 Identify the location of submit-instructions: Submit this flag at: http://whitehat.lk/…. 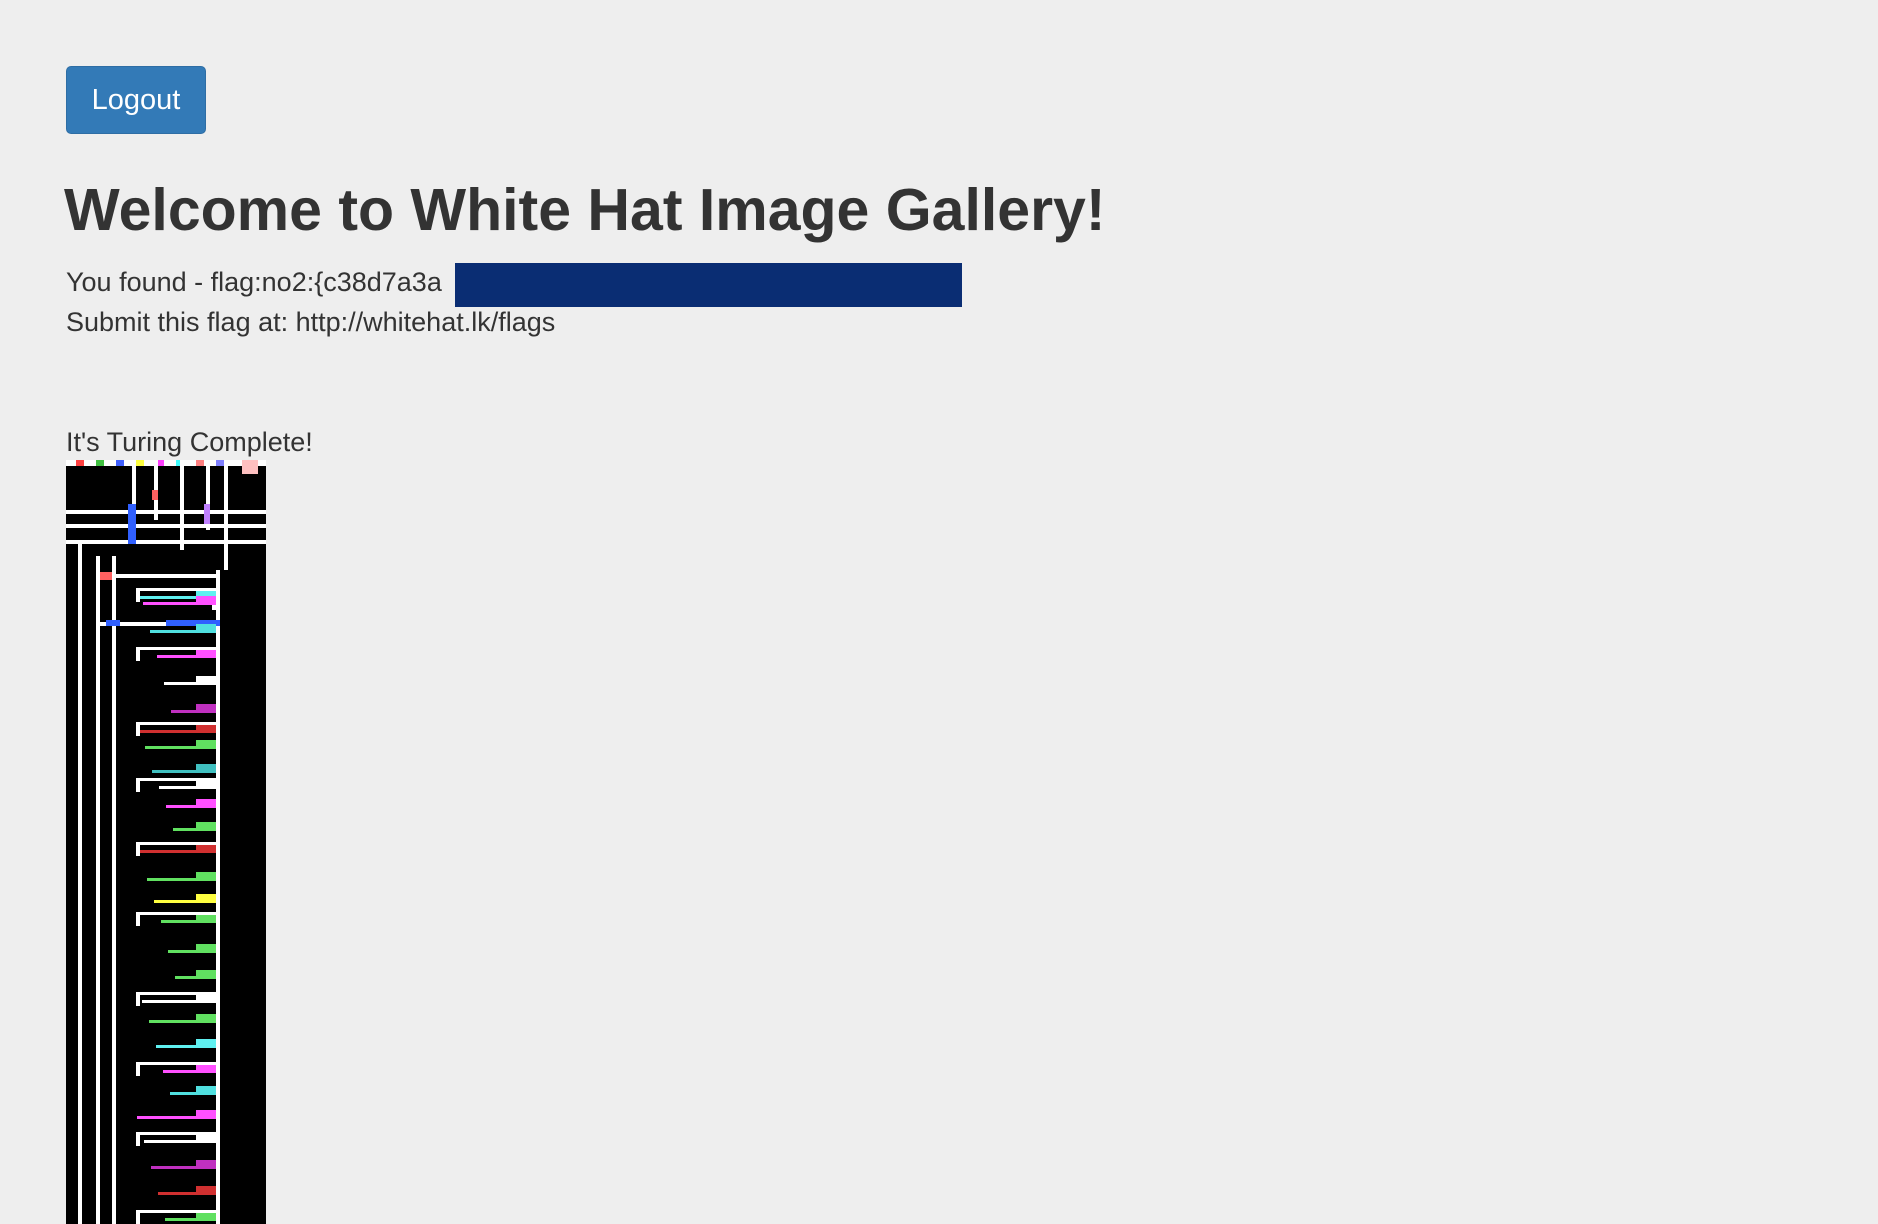
(311, 322).